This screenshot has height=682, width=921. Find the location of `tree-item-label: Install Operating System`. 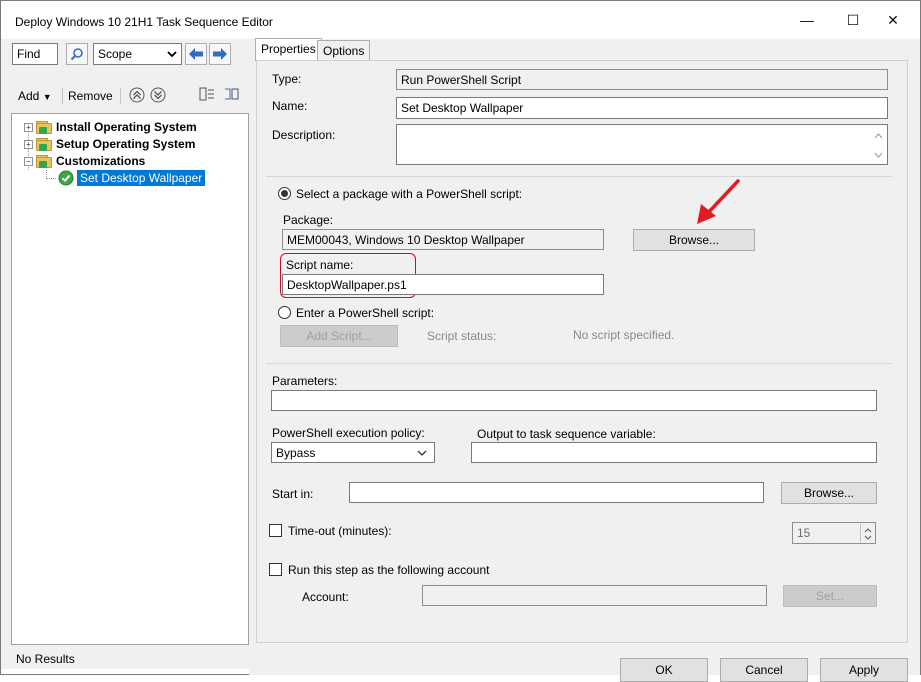

tree-item-label: Install Operating System is located at coordinates (126, 127).